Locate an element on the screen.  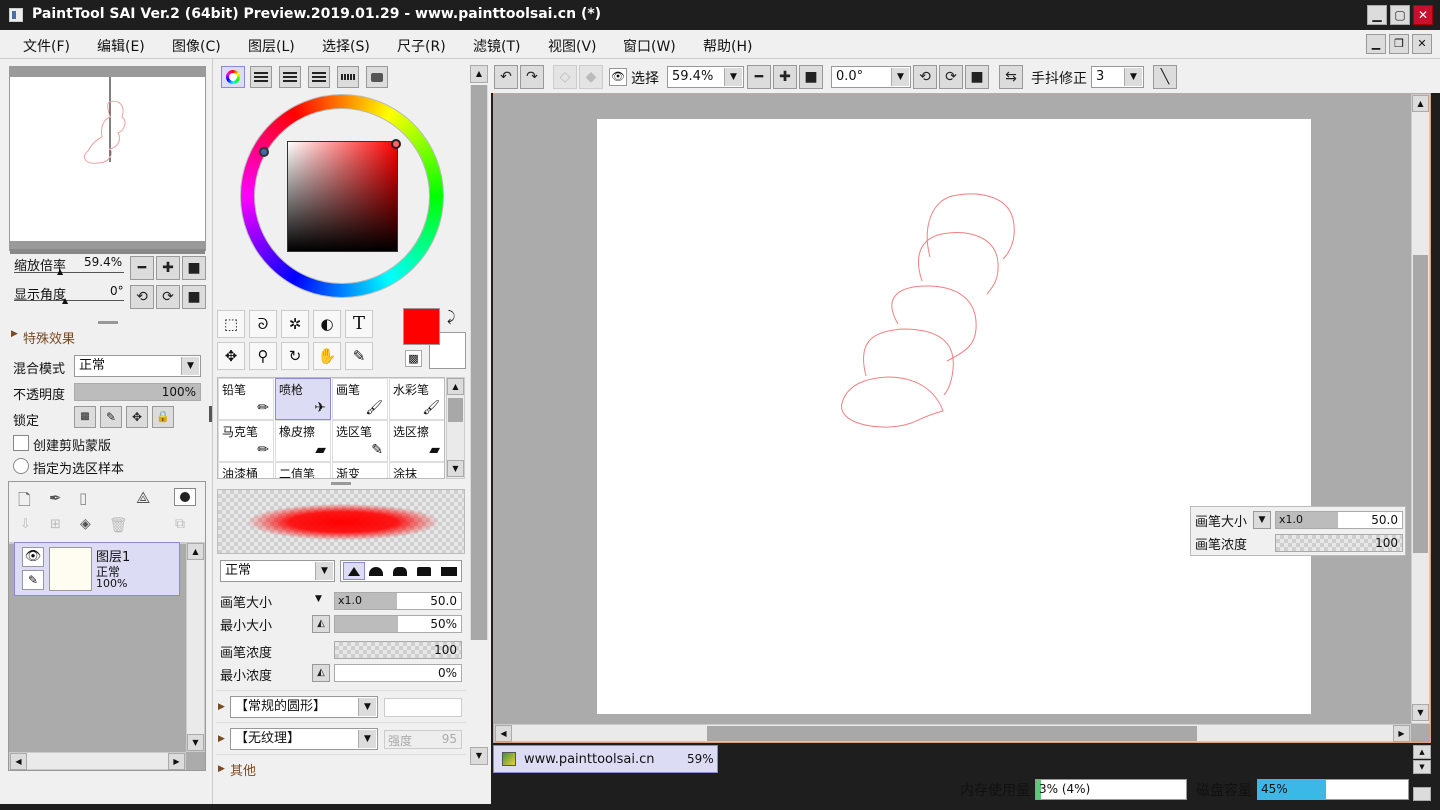
toolbar-rotate-left-button: ⟲ is located at coordinates (925, 77).